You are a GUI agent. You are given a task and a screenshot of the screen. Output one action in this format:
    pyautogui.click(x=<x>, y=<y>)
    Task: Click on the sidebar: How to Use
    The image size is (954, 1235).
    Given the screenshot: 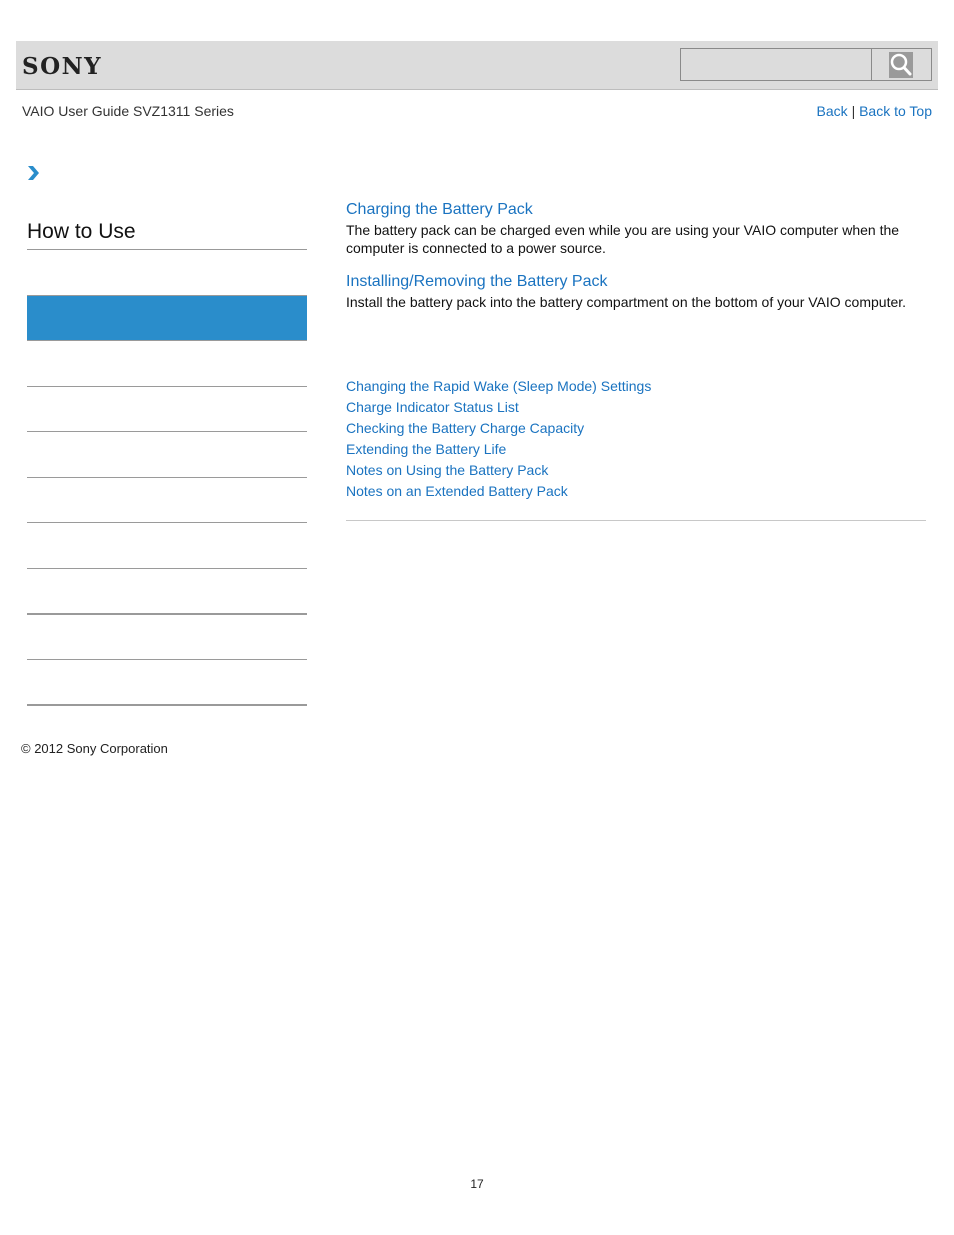 What is the action you would take?
    pyautogui.click(x=167, y=235)
    